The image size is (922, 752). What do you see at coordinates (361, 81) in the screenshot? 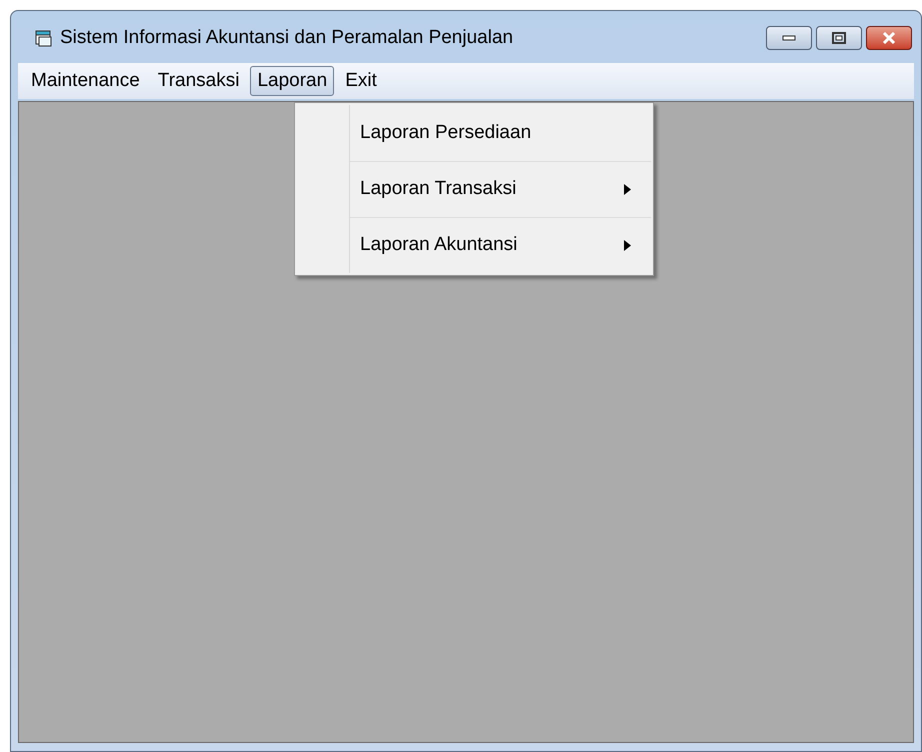
I see `menu-item: Exit` at bounding box center [361, 81].